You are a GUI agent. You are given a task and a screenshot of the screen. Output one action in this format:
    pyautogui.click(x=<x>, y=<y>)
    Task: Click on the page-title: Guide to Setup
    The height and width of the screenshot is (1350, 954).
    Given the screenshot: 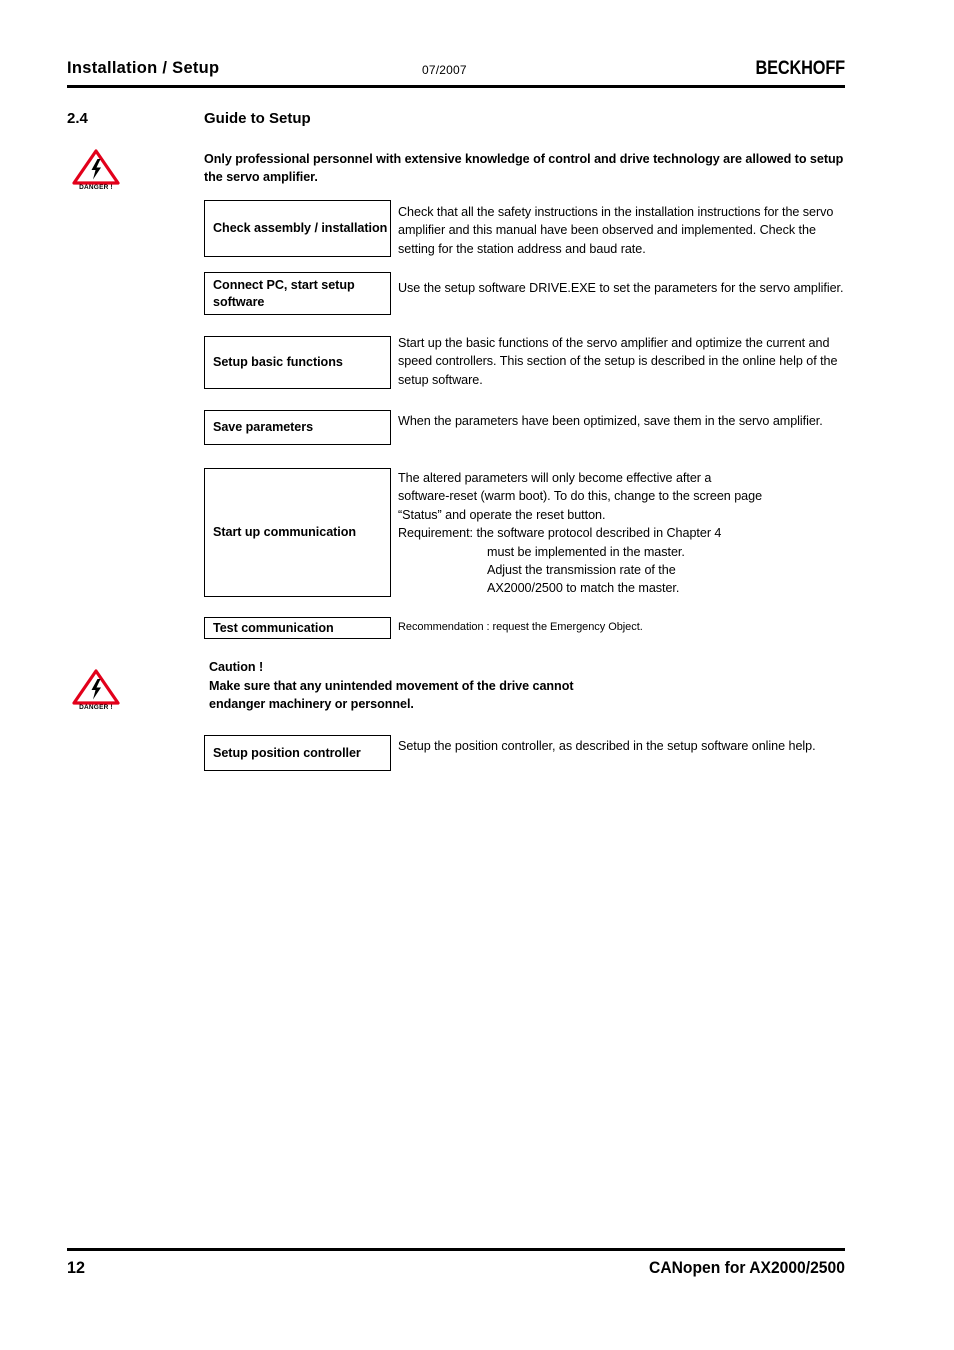 What is the action you would take?
    pyautogui.click(x=257, y=118)
    